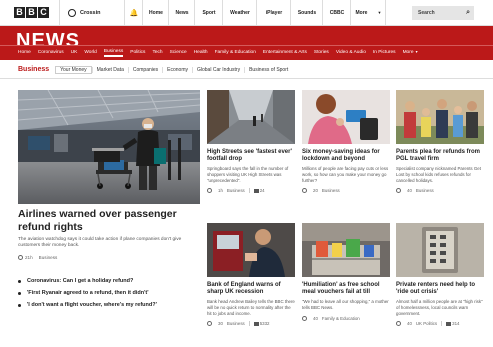 The image size is (493, 347). What do you see at coordinates (74, 52) in the screenshot?
I see `section-nav-uk: UK` at bounding box center [74, 52].